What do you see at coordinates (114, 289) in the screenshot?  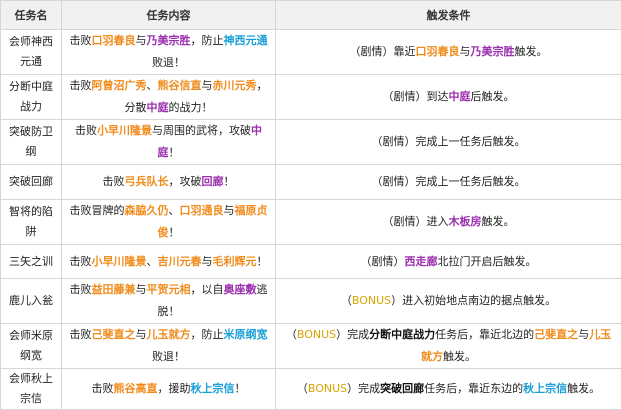 I see `highlighted-text: 益田藤兼` at bounding box center [114, 289].